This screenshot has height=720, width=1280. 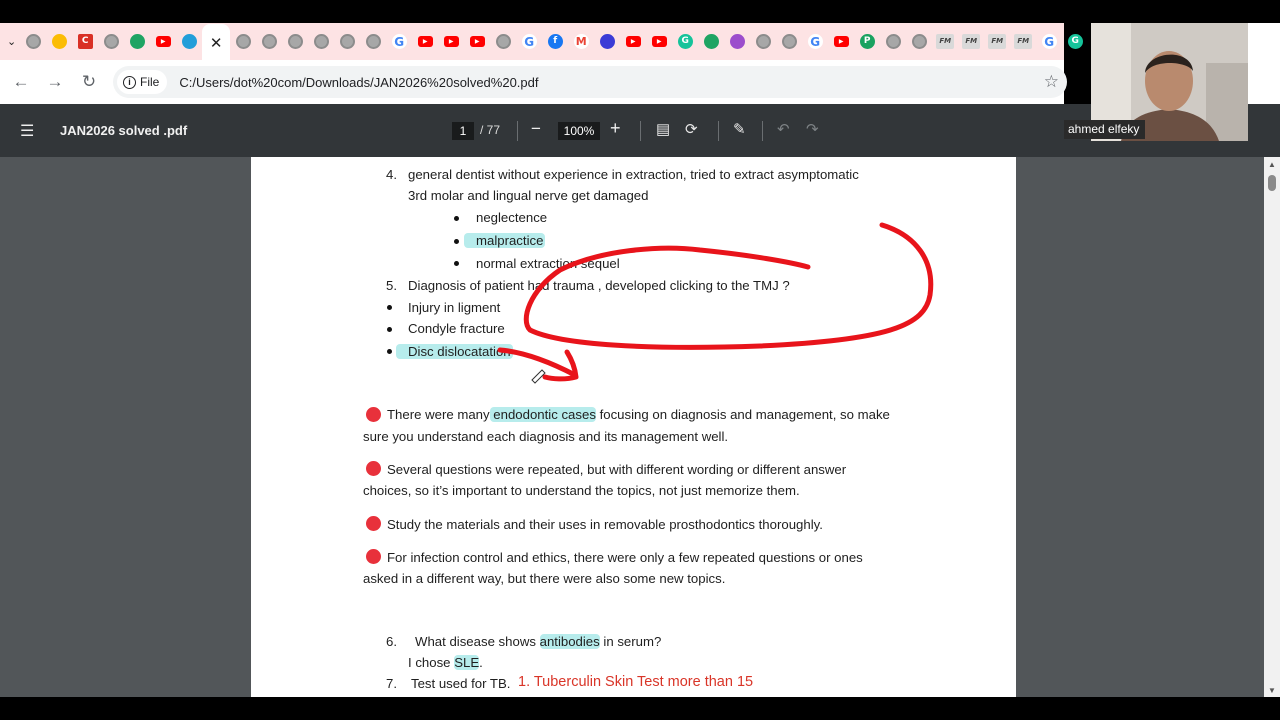 What do you see at coordinates (867, 42) in the screenshot?
I see `browser-tab: P` at bounding box center [867, 42].